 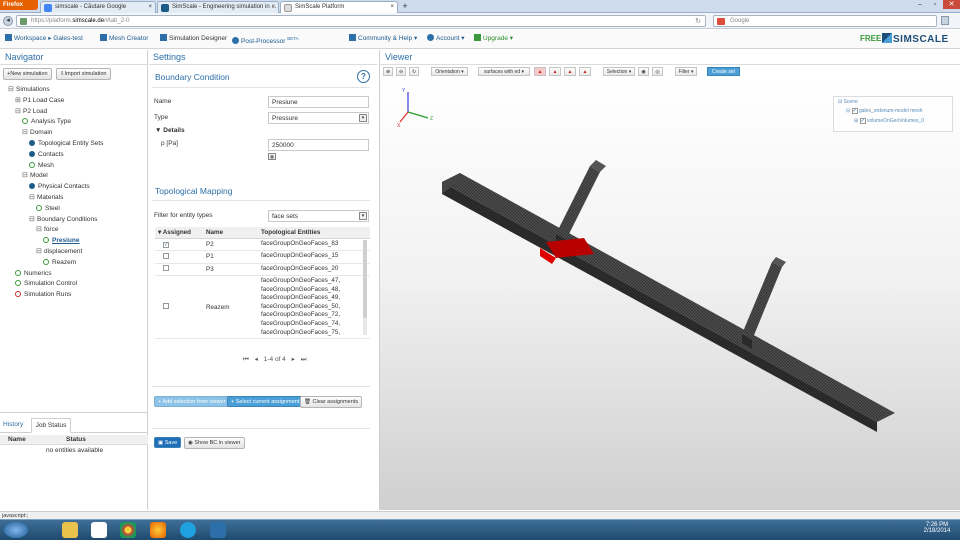 I want to click on tree-item: Numerics, so click(x=33, y=273).